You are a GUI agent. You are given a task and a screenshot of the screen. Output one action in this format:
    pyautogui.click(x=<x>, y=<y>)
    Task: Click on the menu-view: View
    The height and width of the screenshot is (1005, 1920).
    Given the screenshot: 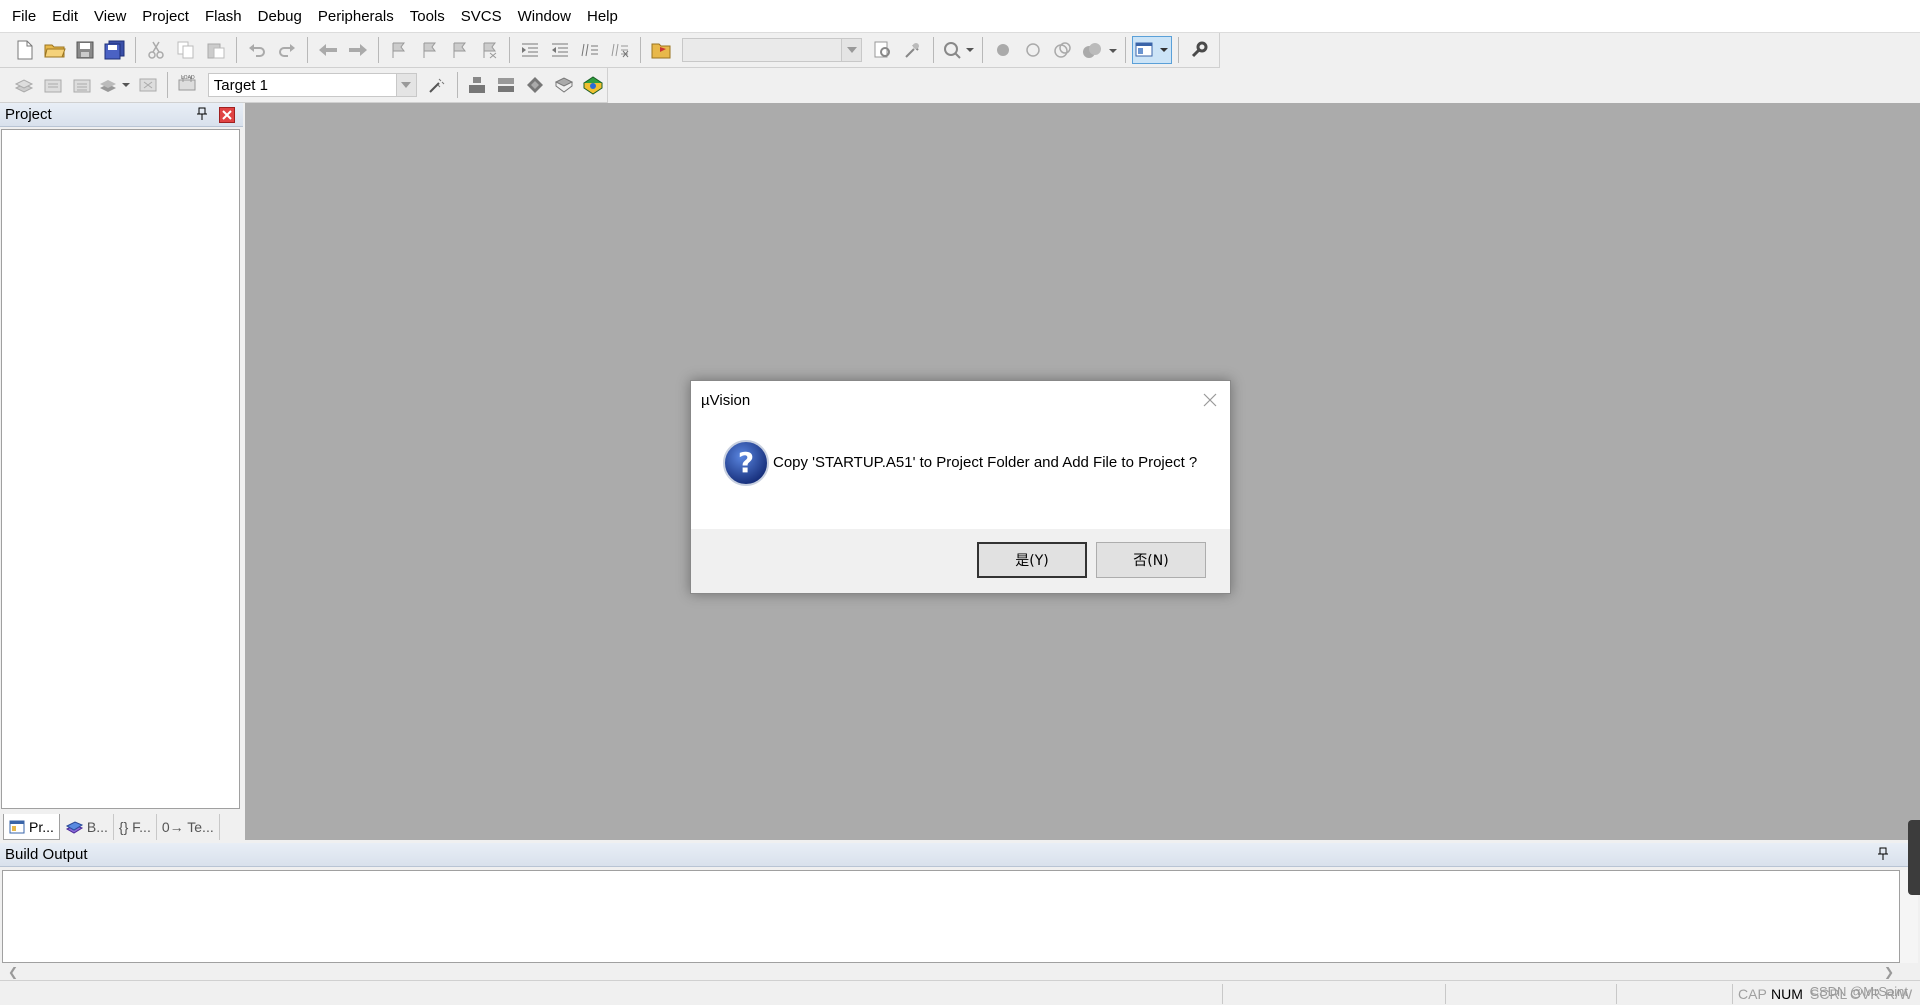 What is the action you would take?
    pyautogui.click(x=110, y=16)
    